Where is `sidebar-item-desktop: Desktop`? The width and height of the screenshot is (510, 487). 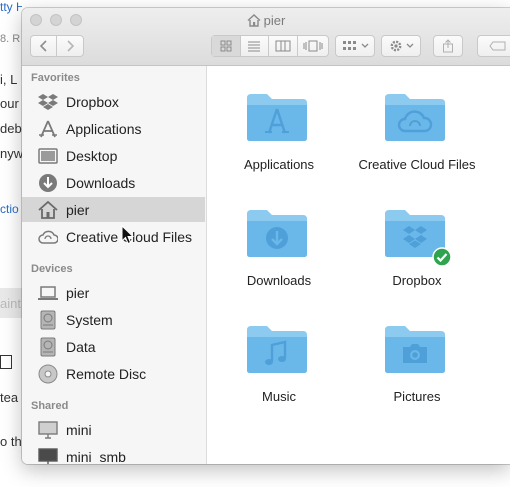
sidebar-item-desktop: Desktop is located at coordinates (113, 155).